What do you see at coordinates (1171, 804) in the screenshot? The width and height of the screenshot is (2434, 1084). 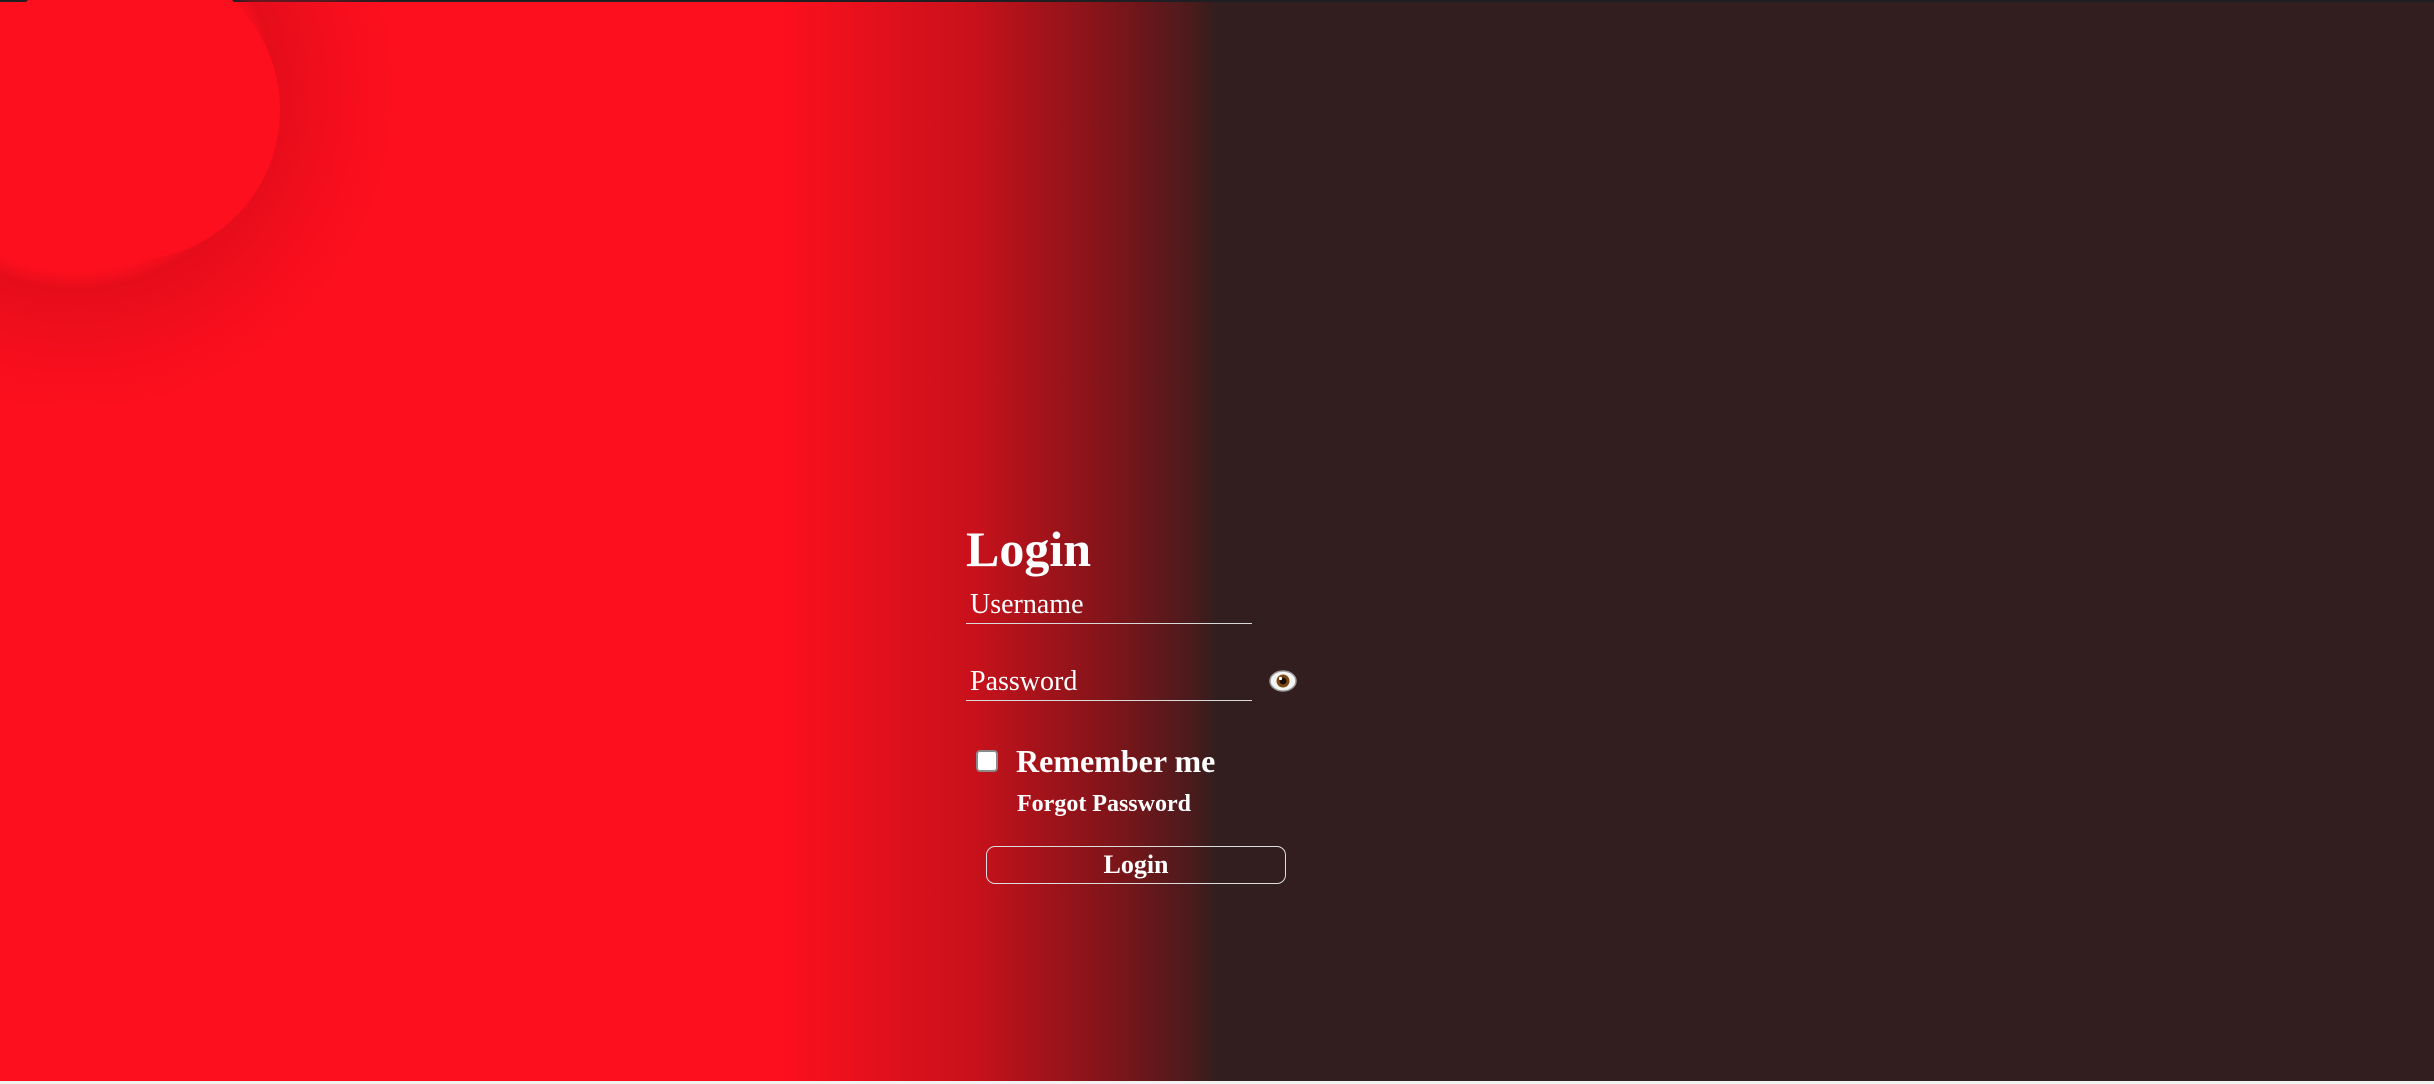 I see `forgot-password-link: Forgot Password` at bounding box center [1171, 804].